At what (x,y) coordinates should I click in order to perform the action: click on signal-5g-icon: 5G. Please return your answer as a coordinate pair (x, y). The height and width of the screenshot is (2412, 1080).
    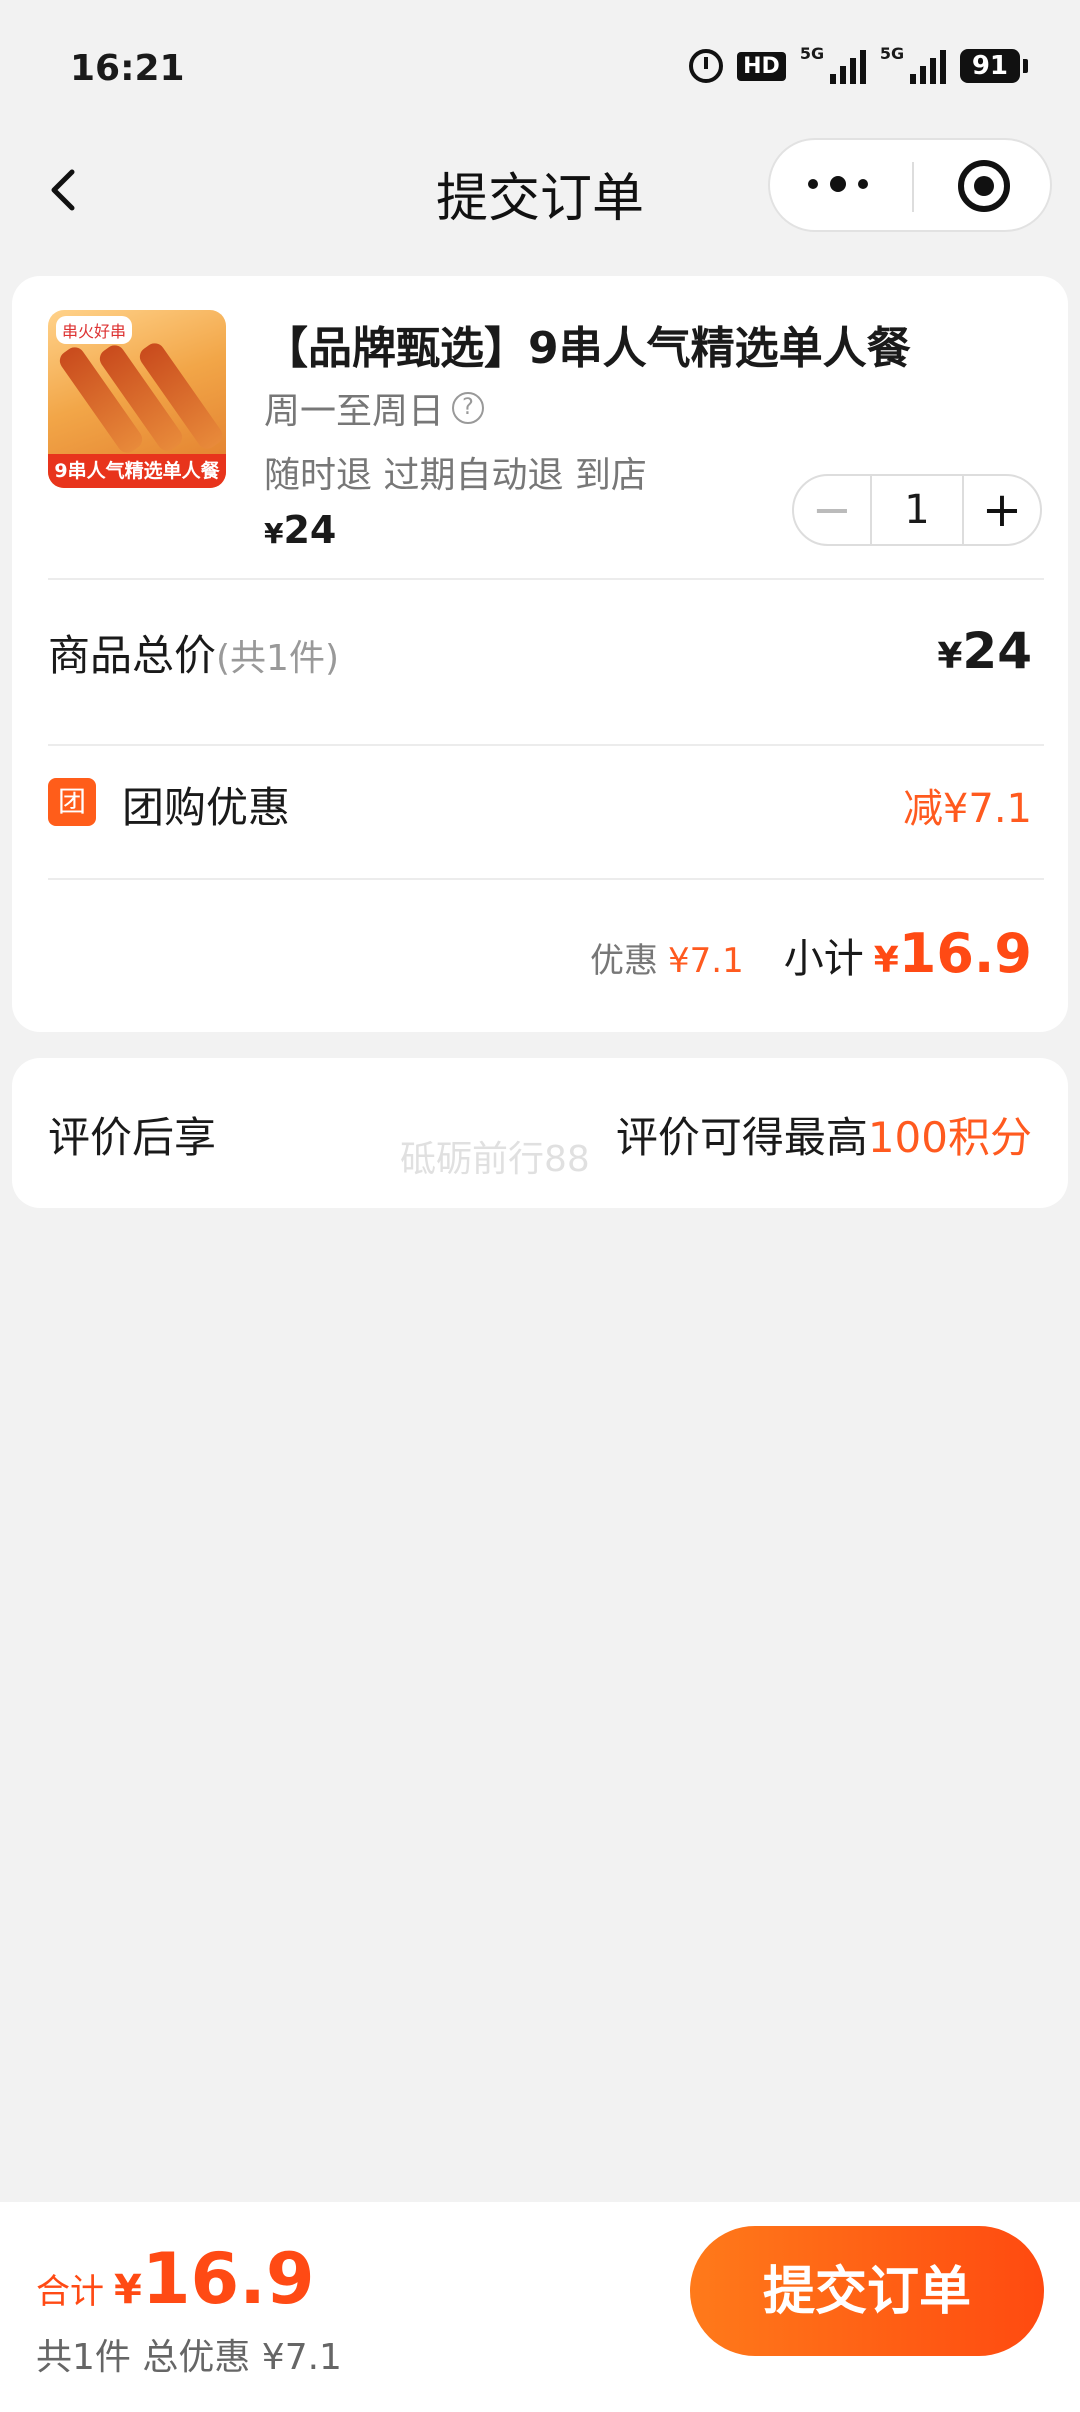
    Looking at the image, I should click on (833, 64).